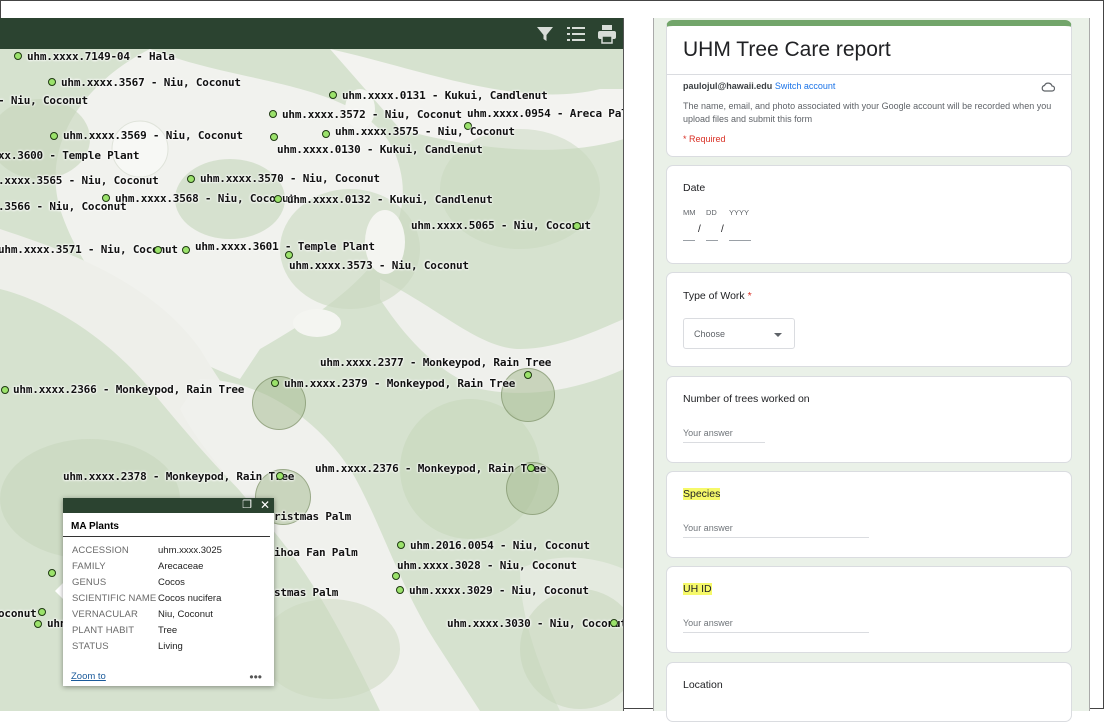 The height and width of the screenshot is (722, 1106). What do you see at coordinates (171, 582) in the screenshot?
I see `popup-row-value: Cocos` at bounding box center [171, 582].